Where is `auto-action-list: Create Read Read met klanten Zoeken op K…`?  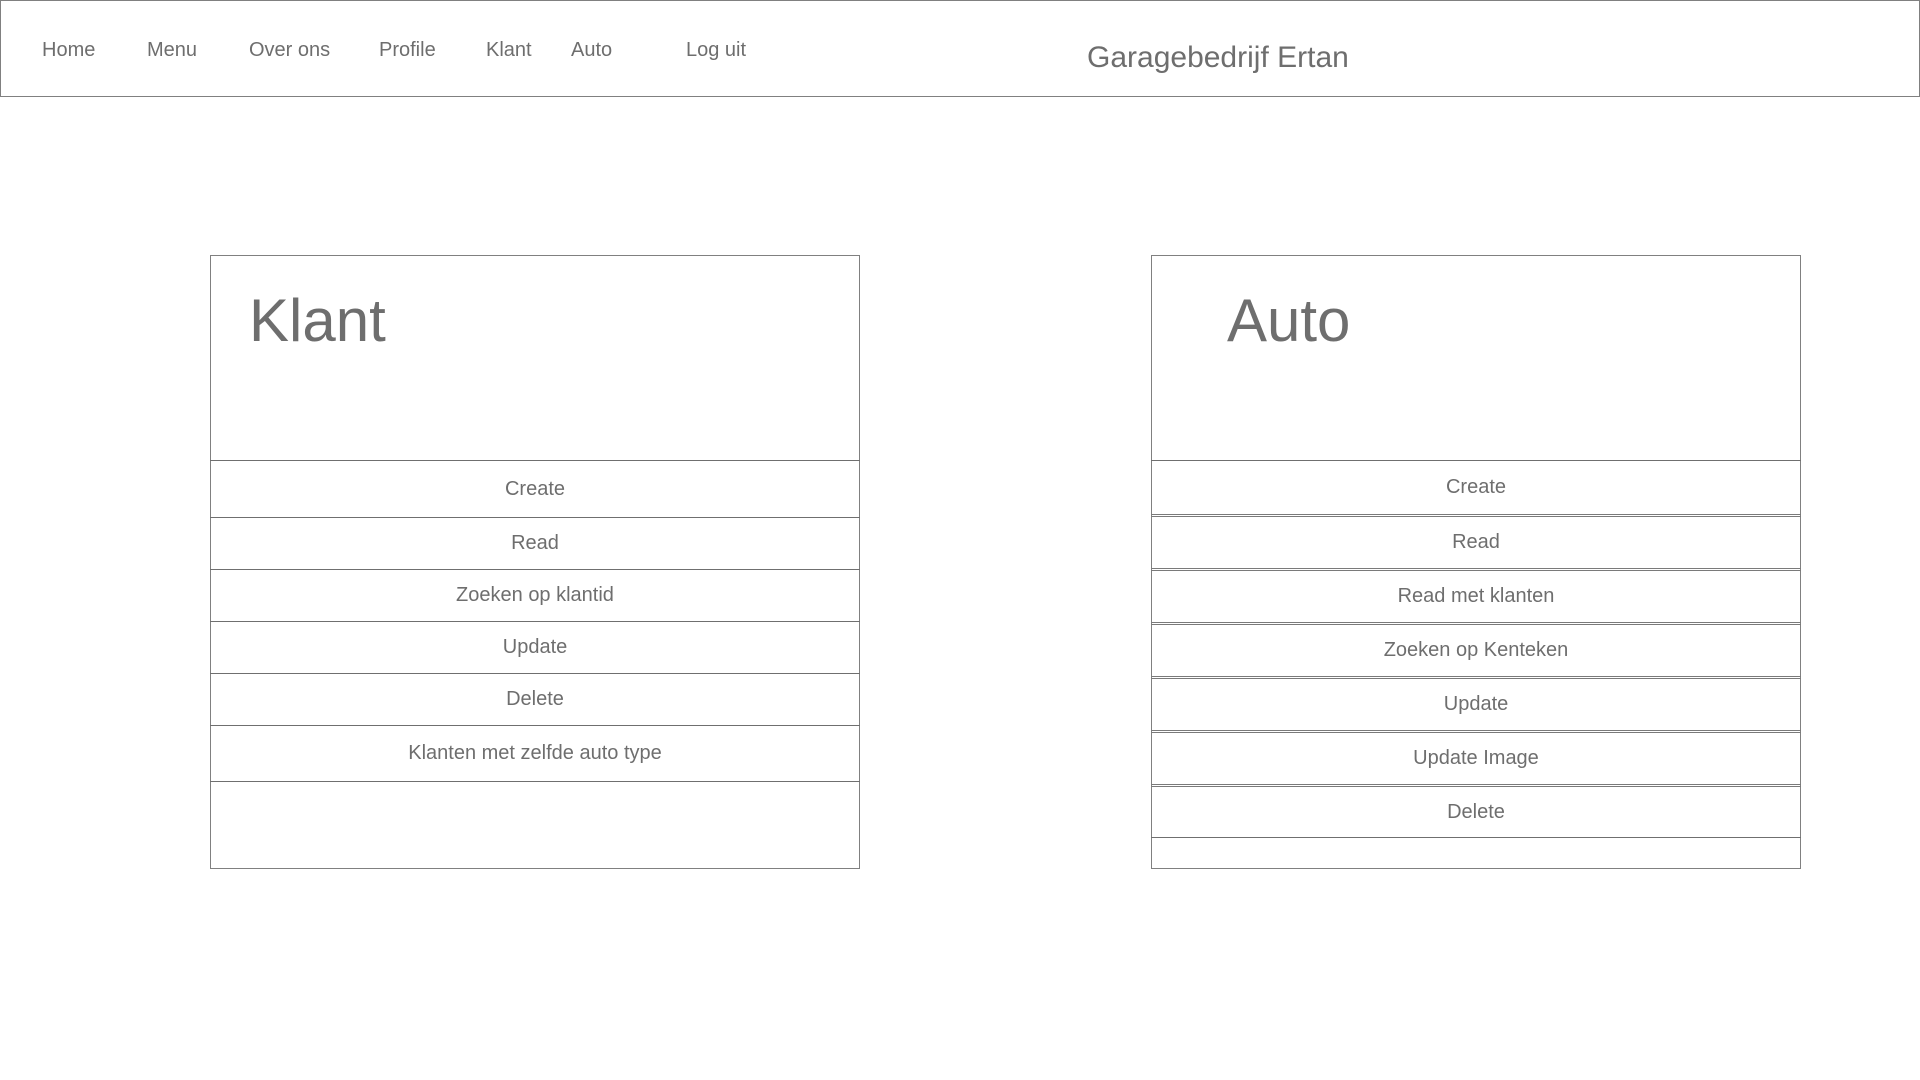 auto-action-list: Create Read Read met klanten Zoeken op K… is located at coordinates (1476, 649).